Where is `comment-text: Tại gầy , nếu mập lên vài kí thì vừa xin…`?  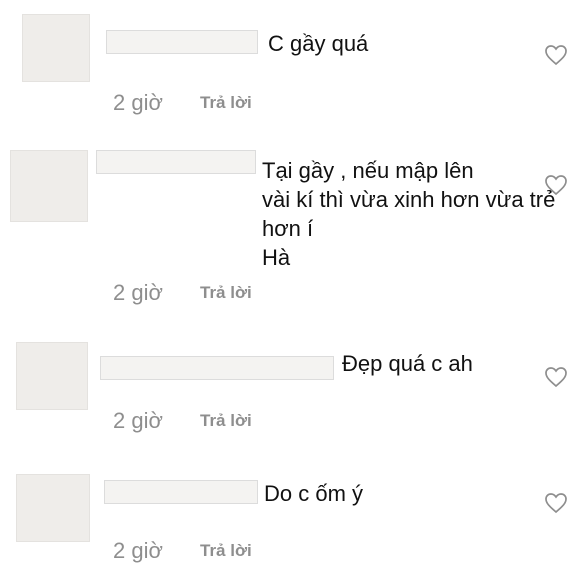
comment-text: Tại gầy , nếu mập lên vài kí thì vừa xin… is located at coordinates (409, 214).